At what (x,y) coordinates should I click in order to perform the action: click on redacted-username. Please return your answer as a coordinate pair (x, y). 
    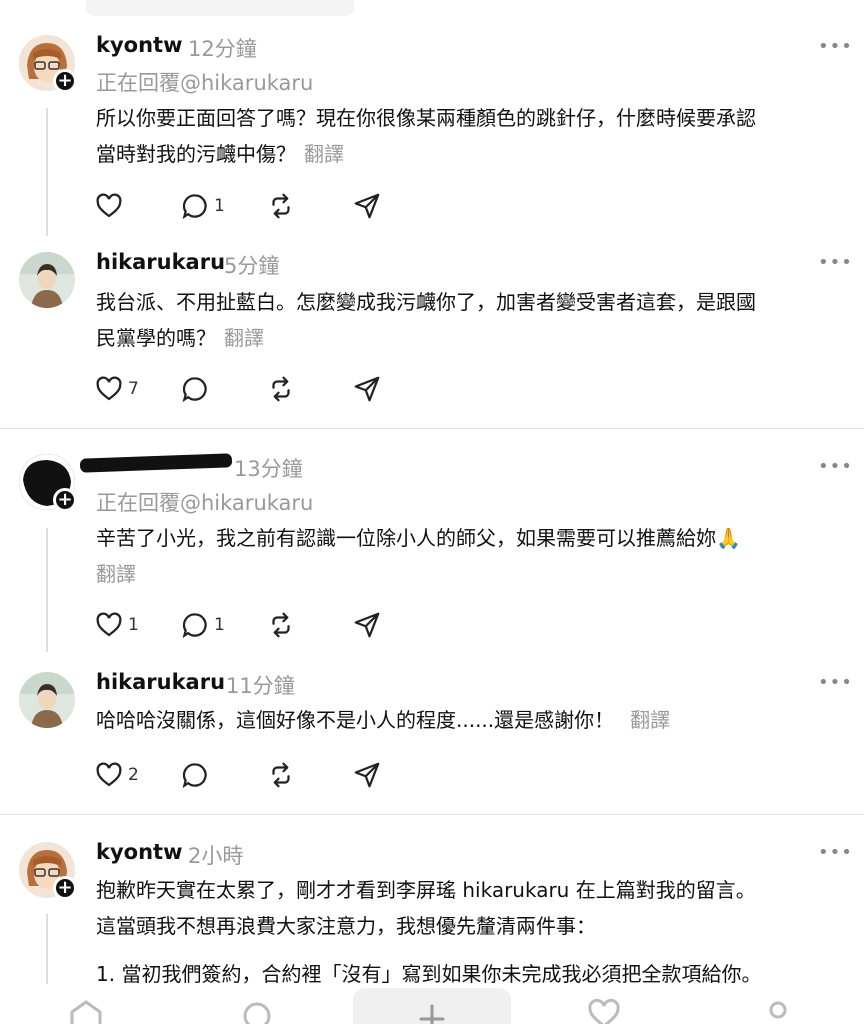
    Looking at the image, I should click on (156, 463).